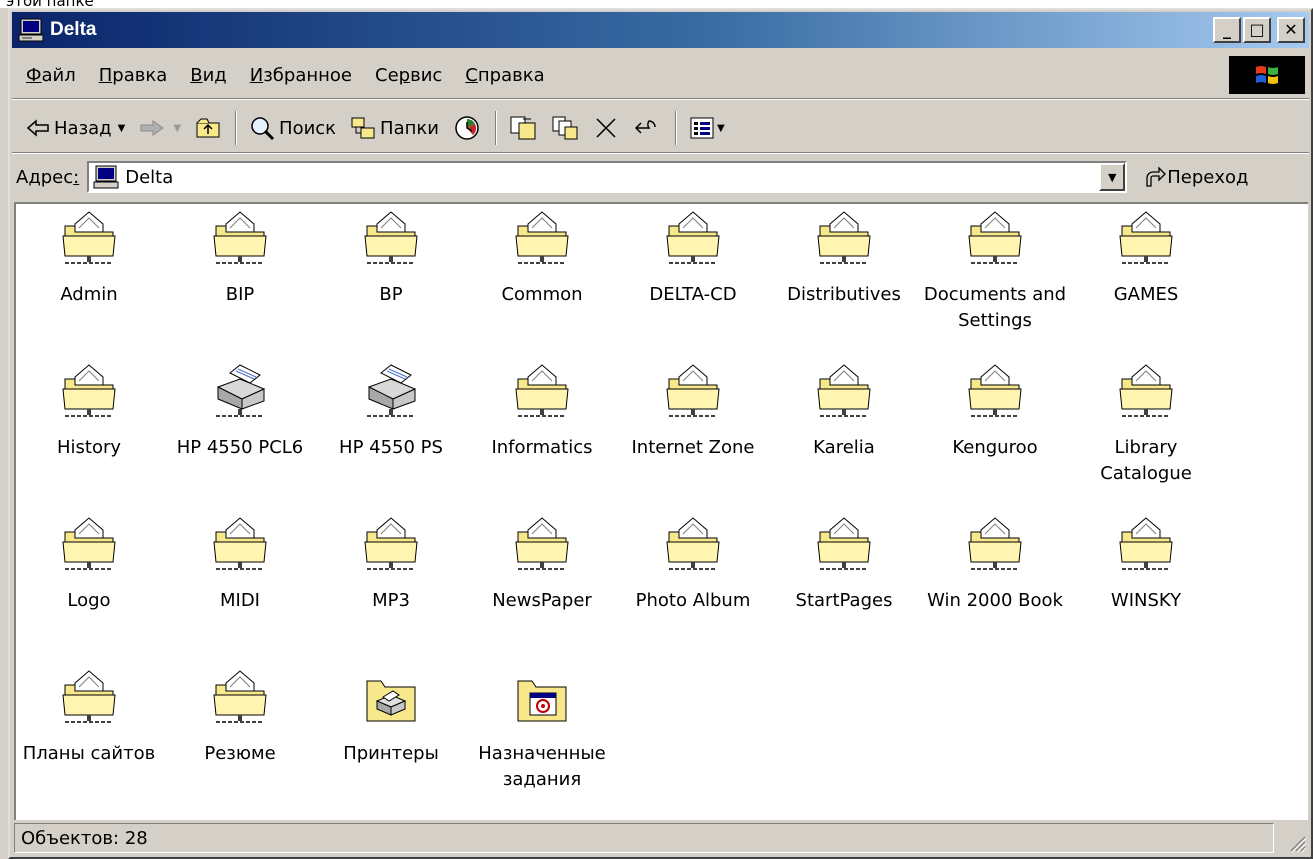  Describe the element at coordinates (75, 128) in the screenshot. I see `back-button: Назад ▼` at that location.